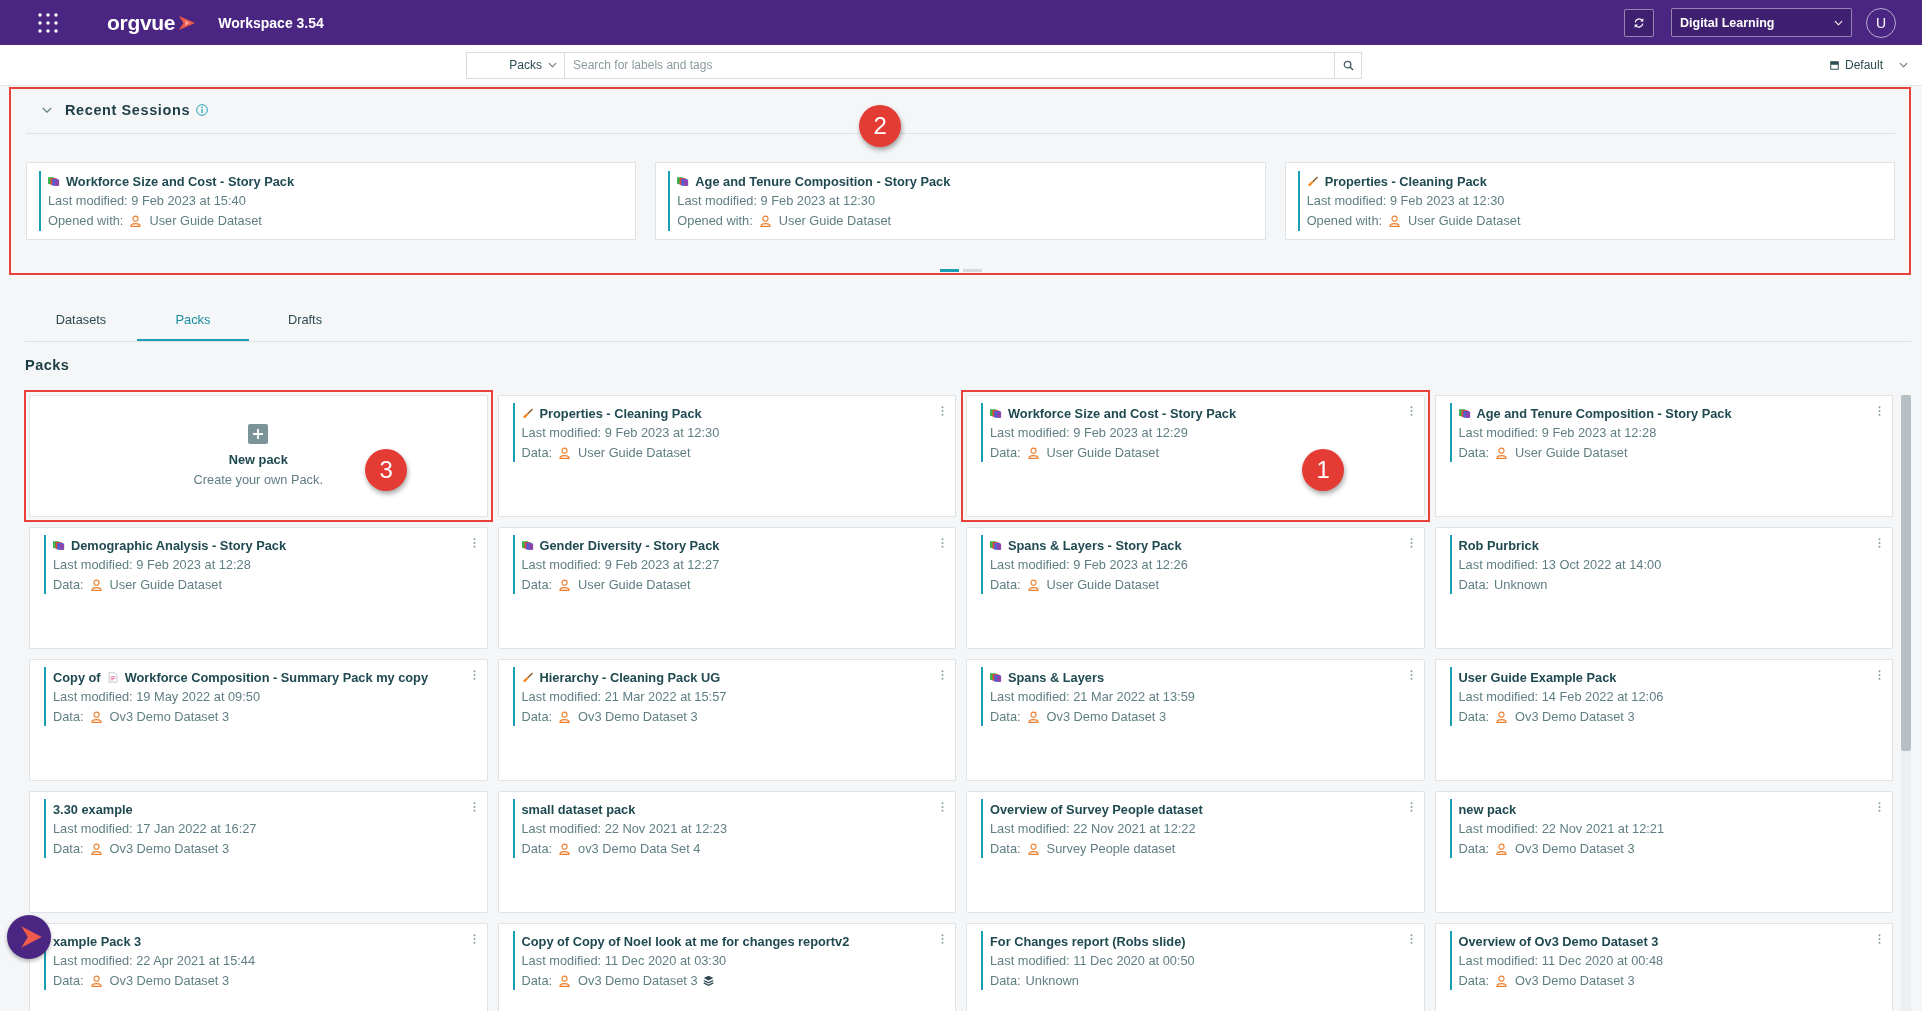 The height and width of the screenshot is (1011, 1922). Describe the element at coordinates (515, 65) in the screenshot. I see `scope-dropdown: Packs` at that location.